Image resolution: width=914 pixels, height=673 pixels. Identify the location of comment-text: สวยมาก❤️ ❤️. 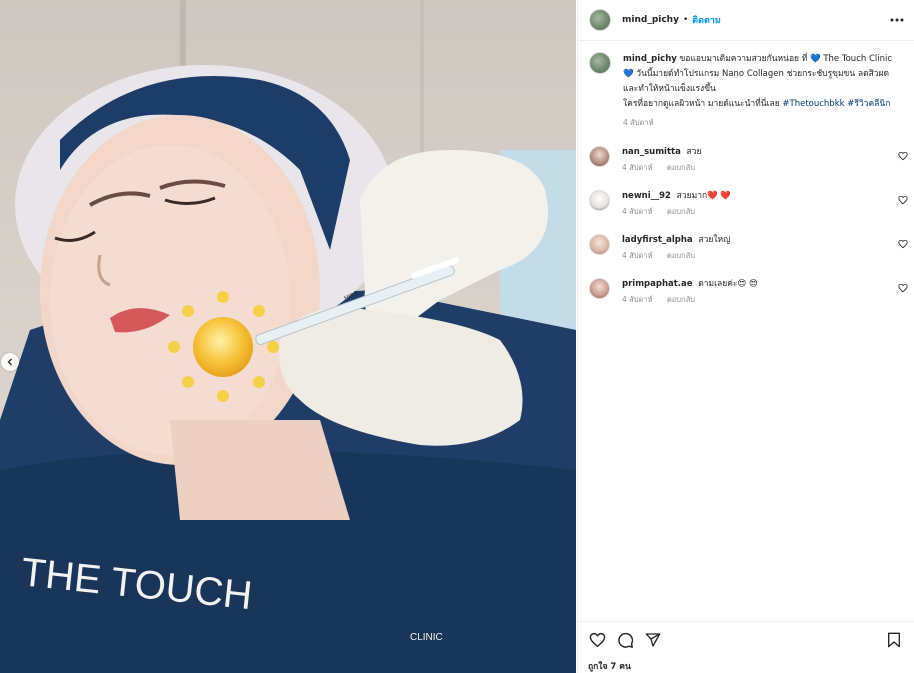
(704, 196).